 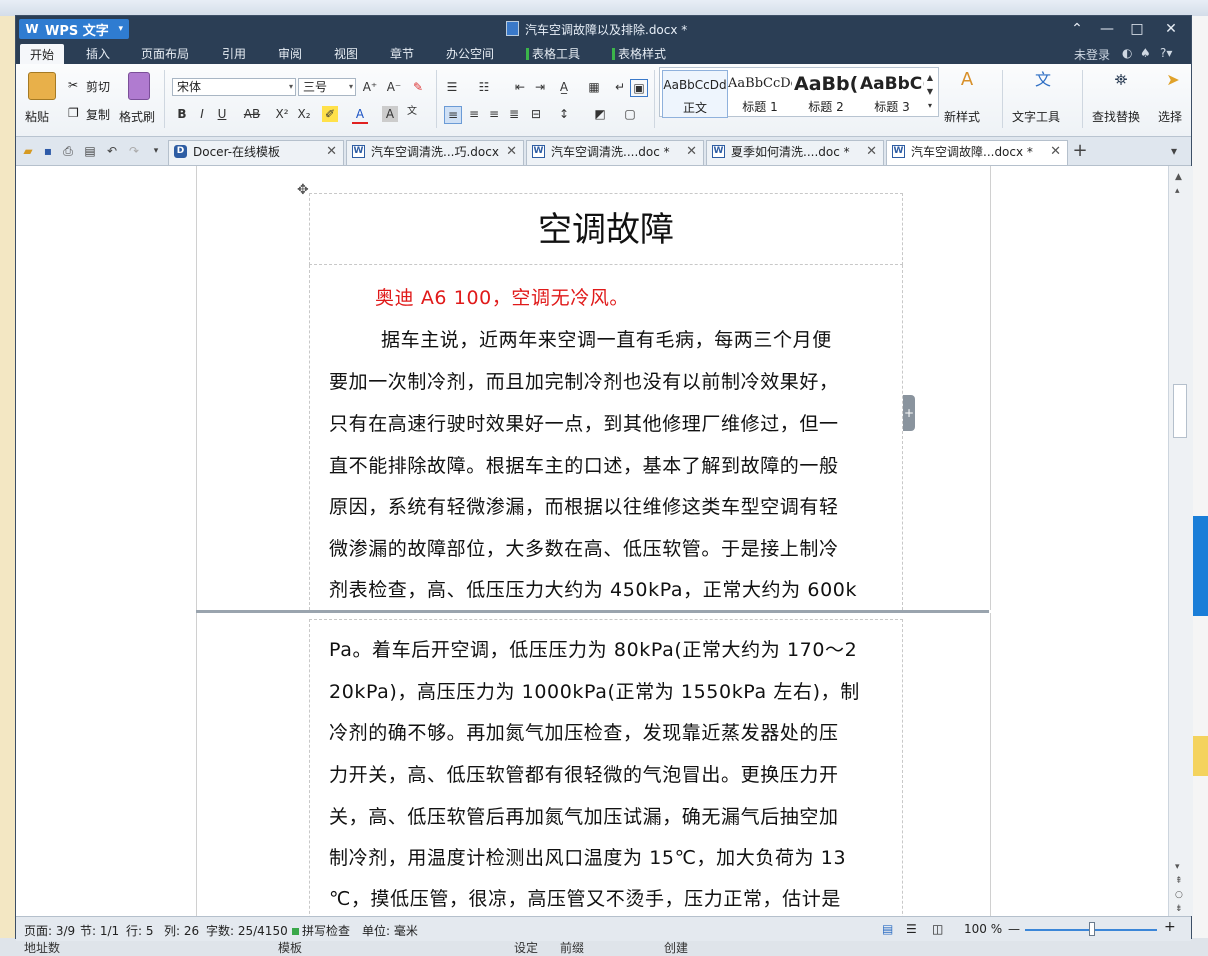 I want to click on strikethrough-icon: AB, so click(x=252, y=114).